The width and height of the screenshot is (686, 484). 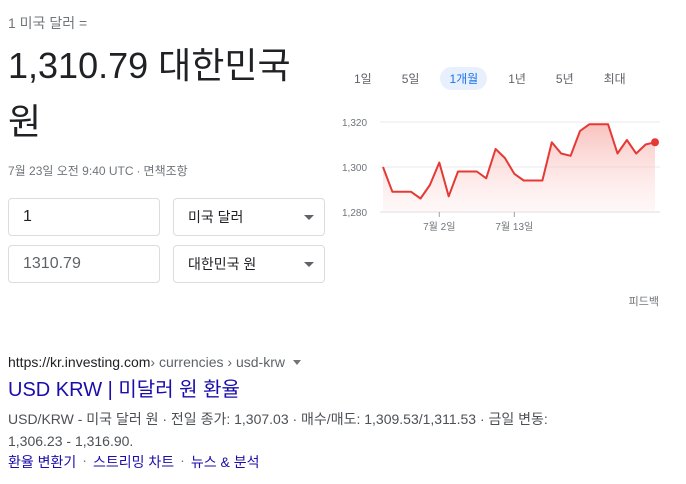 What do you see at coordinates (249, 217) in the screenshot?
I see `from-currency-select: 미국 달러` at bounding box center [249, 217].